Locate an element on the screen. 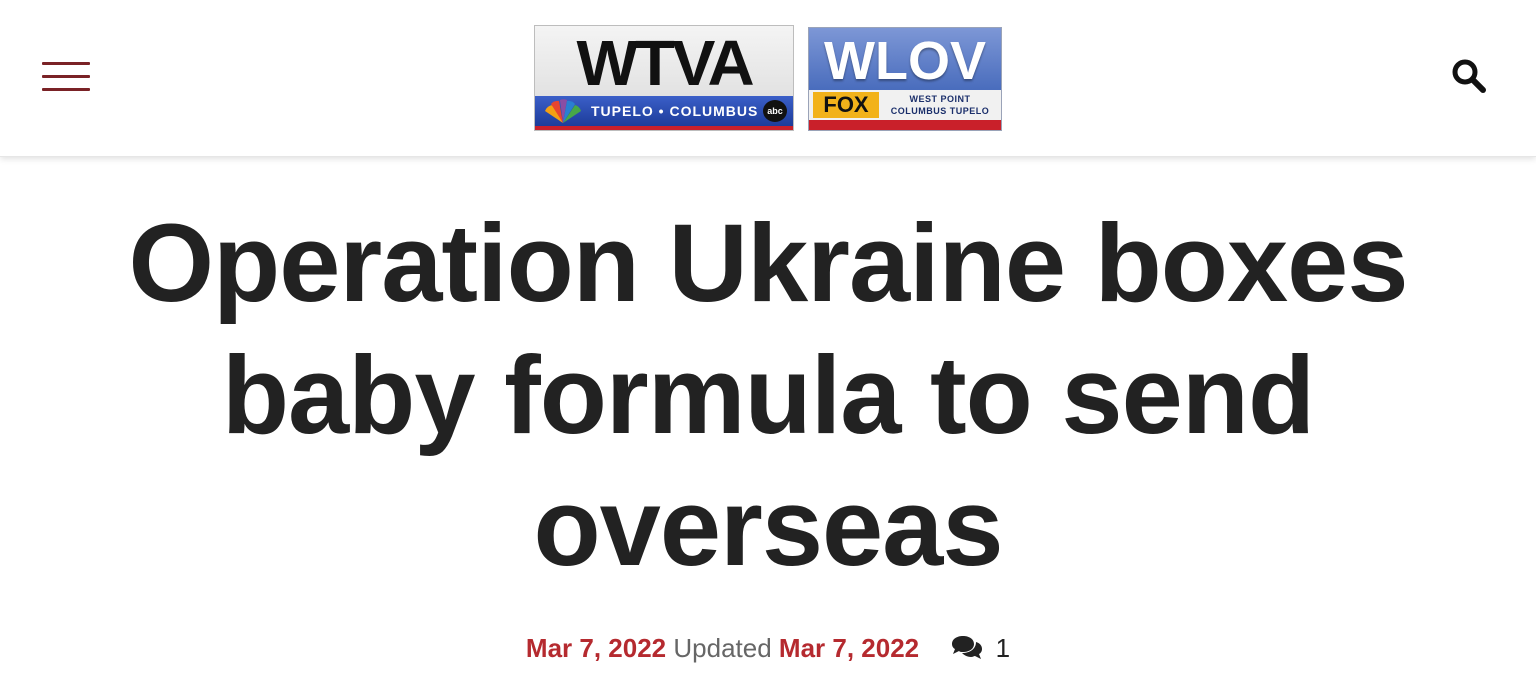 Image resolution: width=1536 pixels, height=687 pixels. search-icon-glyph is located at coordinates (1469, 76).